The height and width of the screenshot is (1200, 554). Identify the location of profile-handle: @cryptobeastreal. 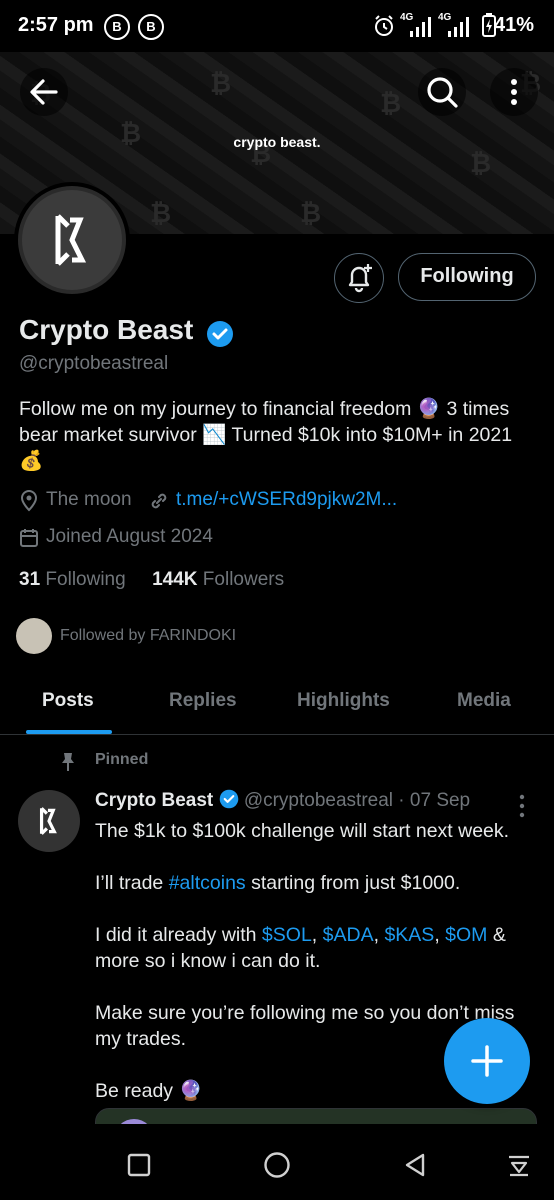
(94, 363).